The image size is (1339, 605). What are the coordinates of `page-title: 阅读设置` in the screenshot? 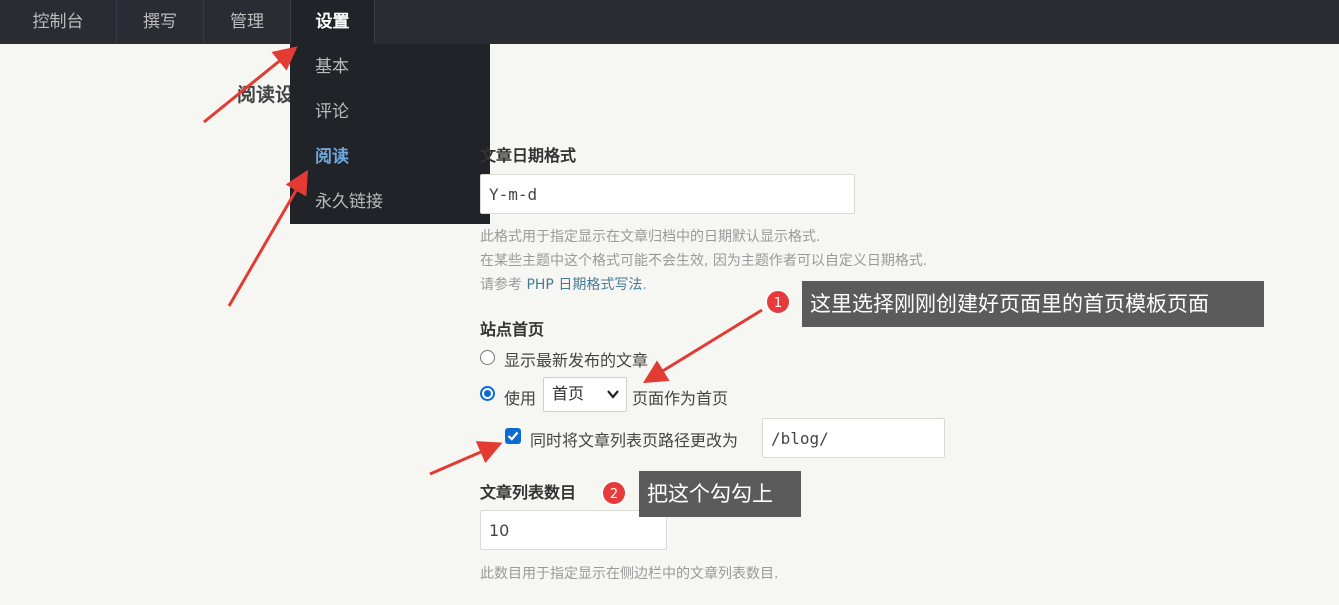 It's located at (263, 95).